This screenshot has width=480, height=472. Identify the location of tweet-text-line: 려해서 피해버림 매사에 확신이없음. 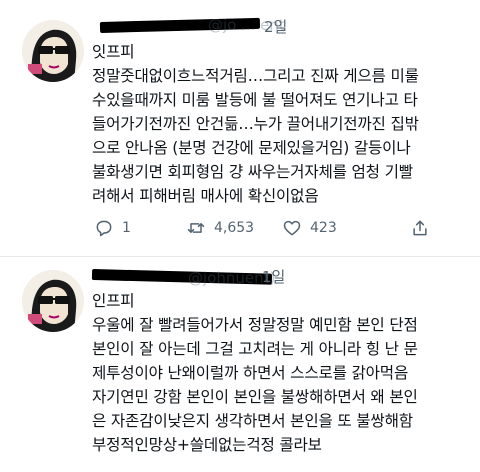
(205, 196).